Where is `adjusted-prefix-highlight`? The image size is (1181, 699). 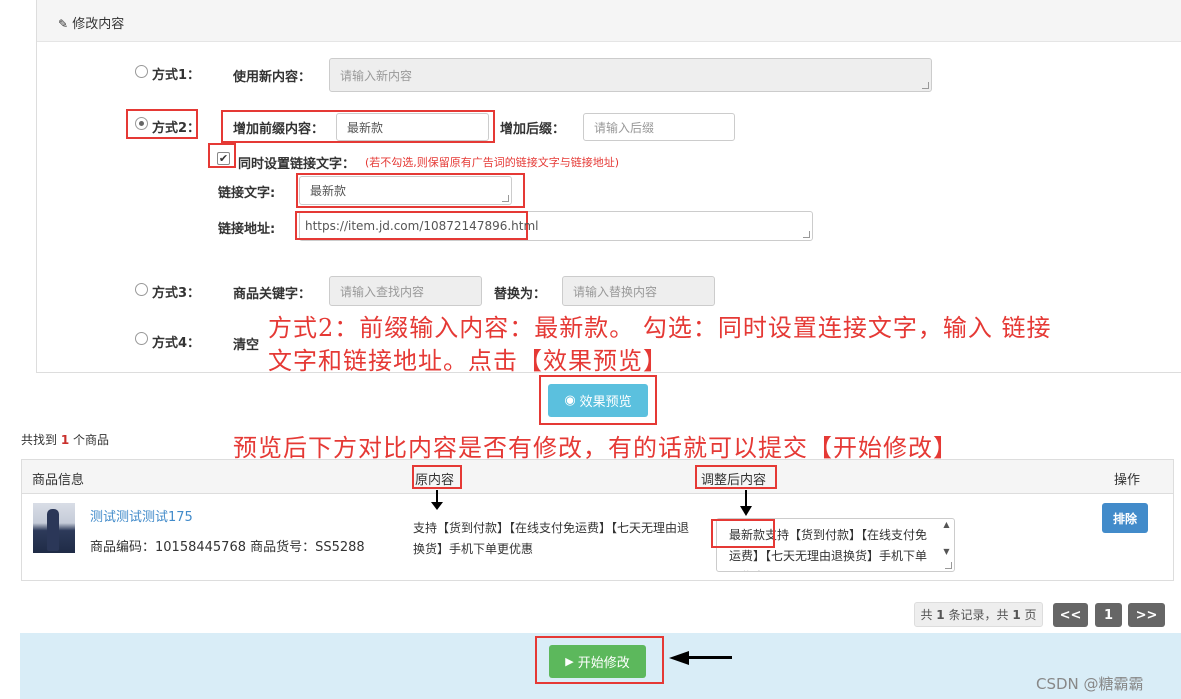
adjusted-prefix-highlight is located at coordinates (743, 533).